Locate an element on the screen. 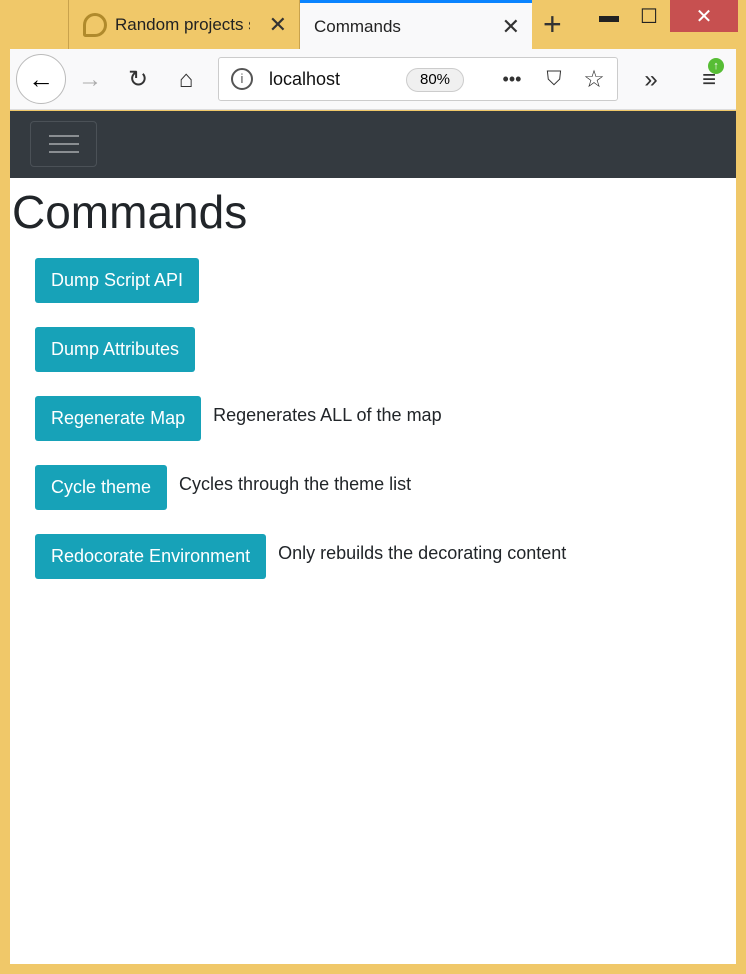 This screenshot has width=746, height=974. browser-toolbar: ← → ↻ ⌂ i localhost 80% ••• ⛉ ☆ » ≡ ↑ is located at coordinates (373, 79).